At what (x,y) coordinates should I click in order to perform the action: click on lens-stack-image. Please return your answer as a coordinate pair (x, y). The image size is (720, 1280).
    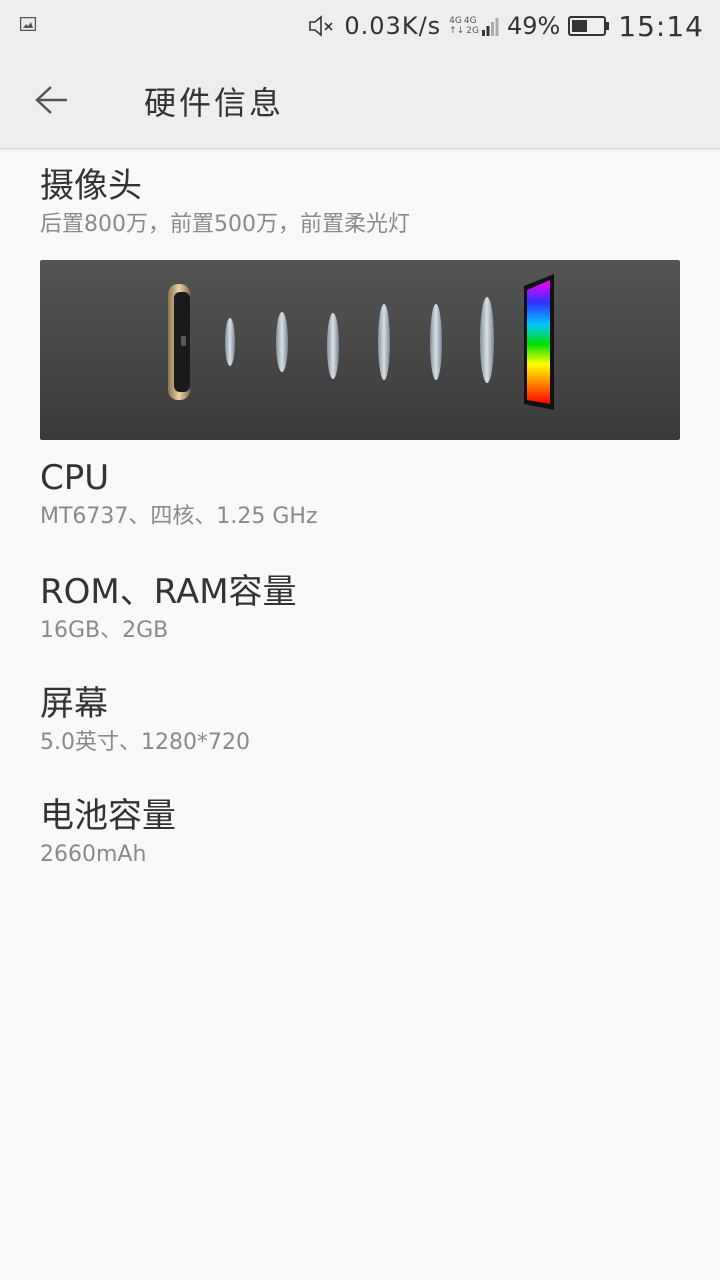
    Looking at the image, I should click on (361, 342).